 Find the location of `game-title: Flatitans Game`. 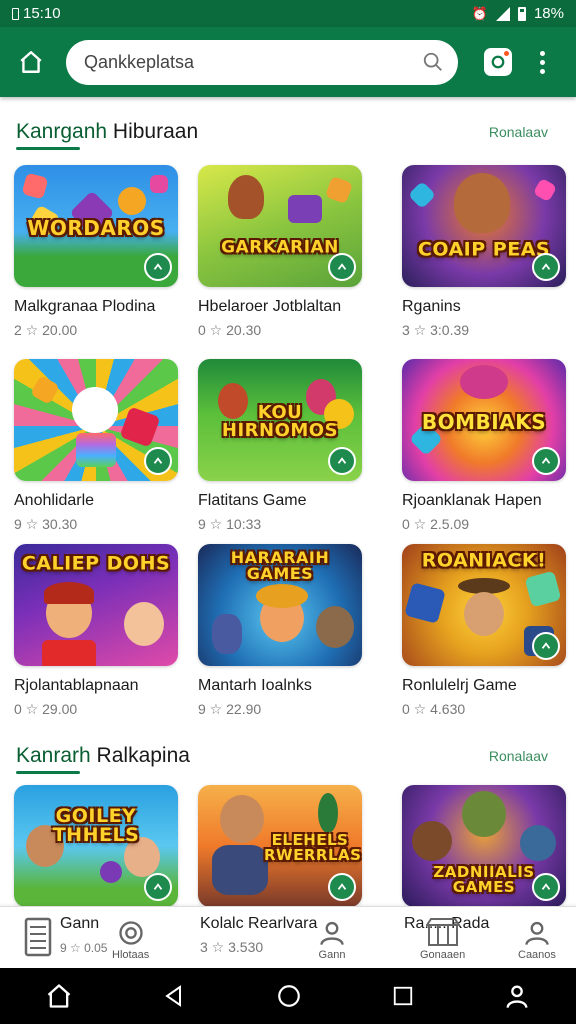

game-title: Flatitans Game is located at coordinates (280, 501).